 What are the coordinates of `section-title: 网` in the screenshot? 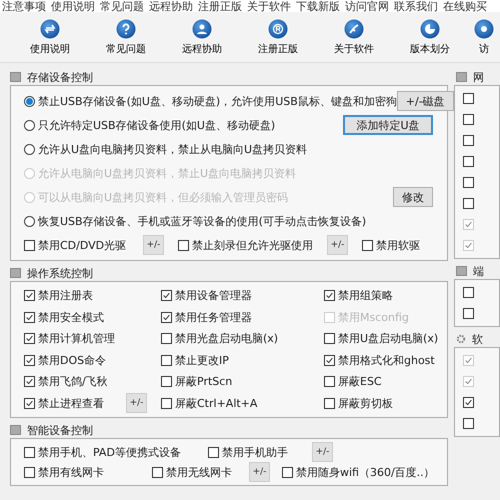 It's located at (478, 77).